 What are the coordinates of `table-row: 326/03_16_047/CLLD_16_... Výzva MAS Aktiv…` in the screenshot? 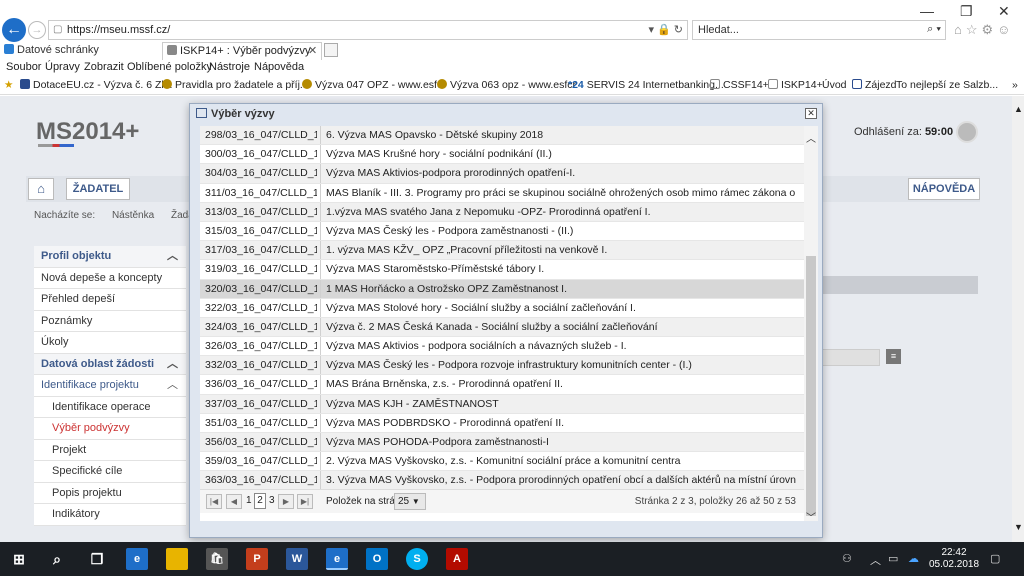 It's located at (502, 347).